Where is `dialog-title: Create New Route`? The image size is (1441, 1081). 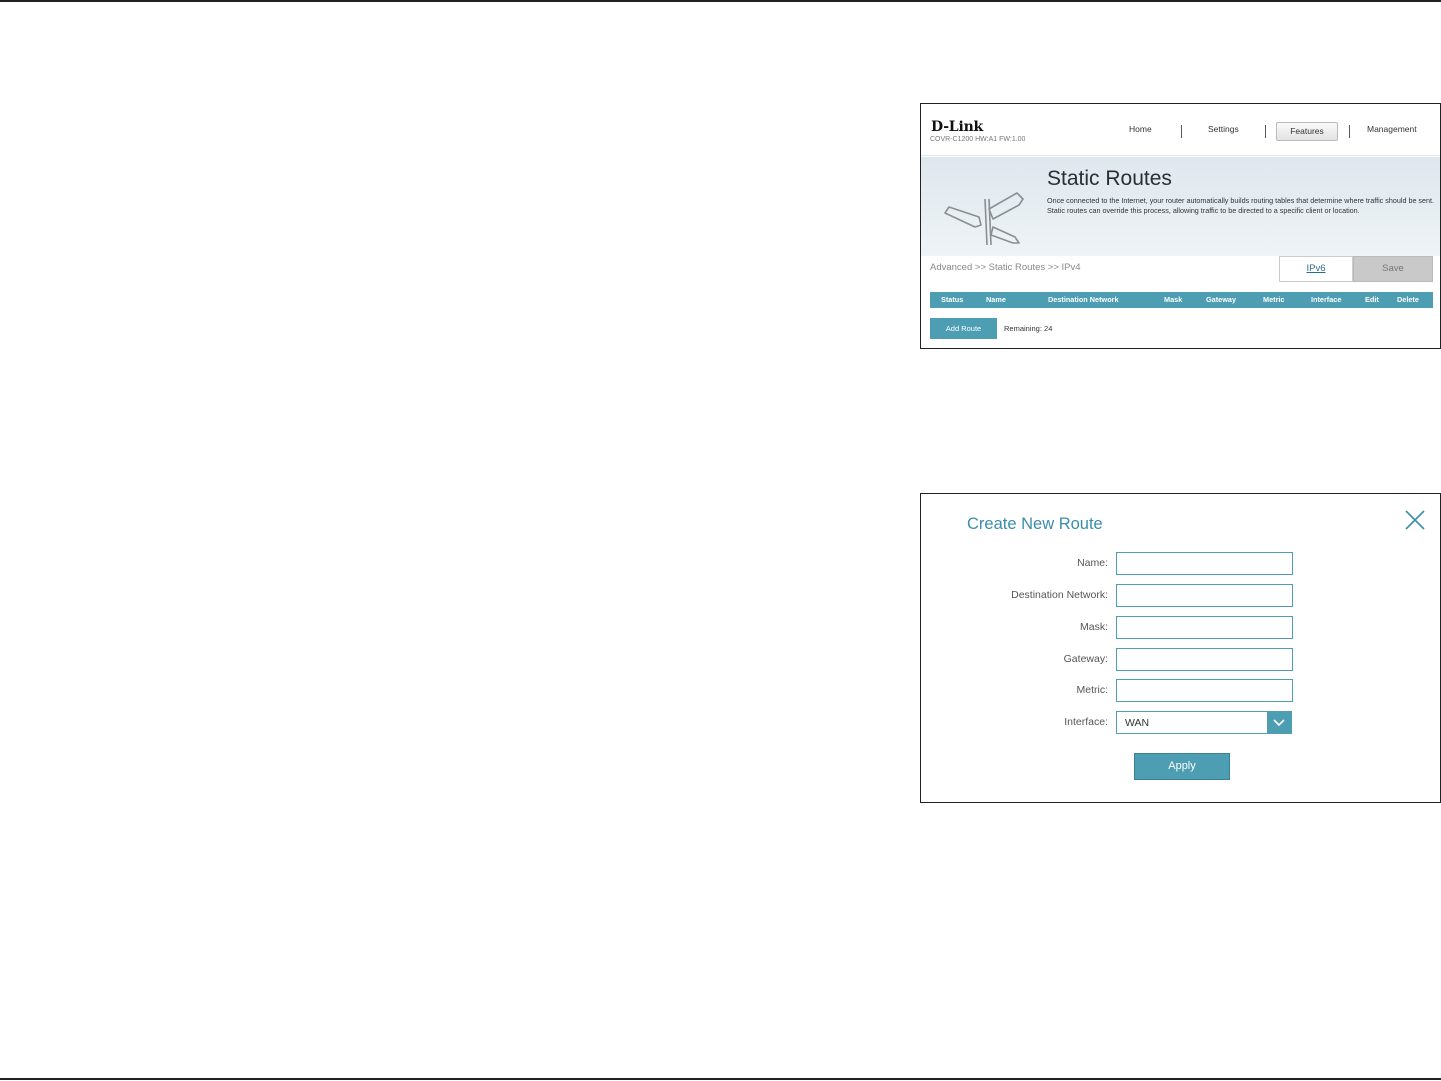 dialog-title: Create New Route is located at coordinates (1035, 524).